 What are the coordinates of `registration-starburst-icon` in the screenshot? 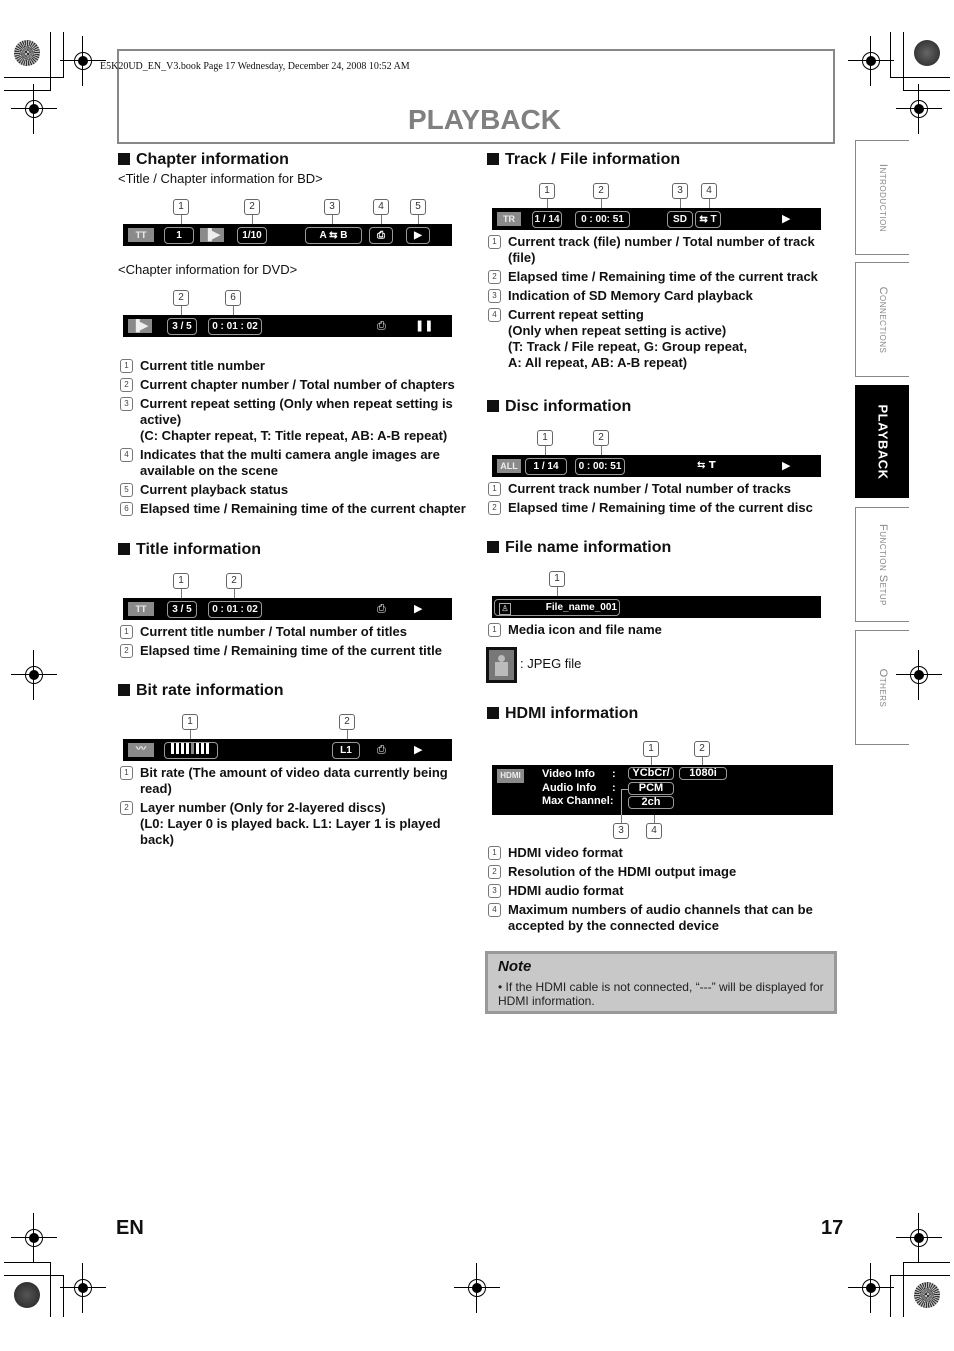 It's located at (927, 1295).